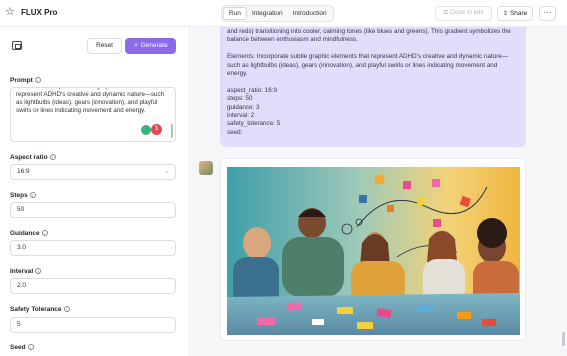 The width and height of the screenshot is (567, 356). I want to click on chevron-down-icon: ⌄, so click(166, 172).